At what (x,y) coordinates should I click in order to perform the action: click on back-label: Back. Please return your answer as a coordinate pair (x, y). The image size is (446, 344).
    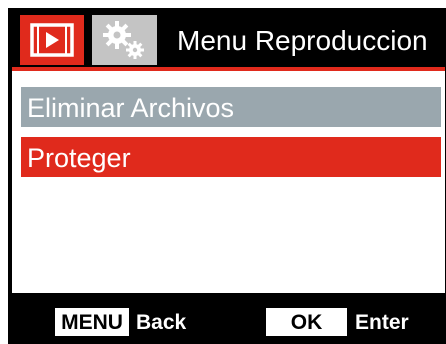
    Looking at the image, I should click on (161, 322).